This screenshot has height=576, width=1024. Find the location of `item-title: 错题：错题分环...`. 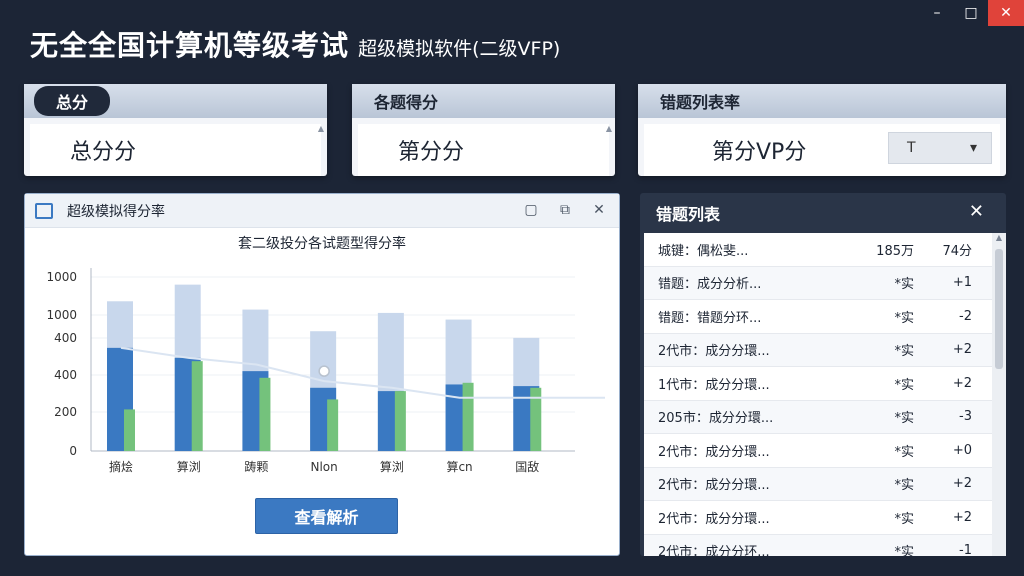

item-title: 错题：错题分环... is located at coordinates (710, 318).